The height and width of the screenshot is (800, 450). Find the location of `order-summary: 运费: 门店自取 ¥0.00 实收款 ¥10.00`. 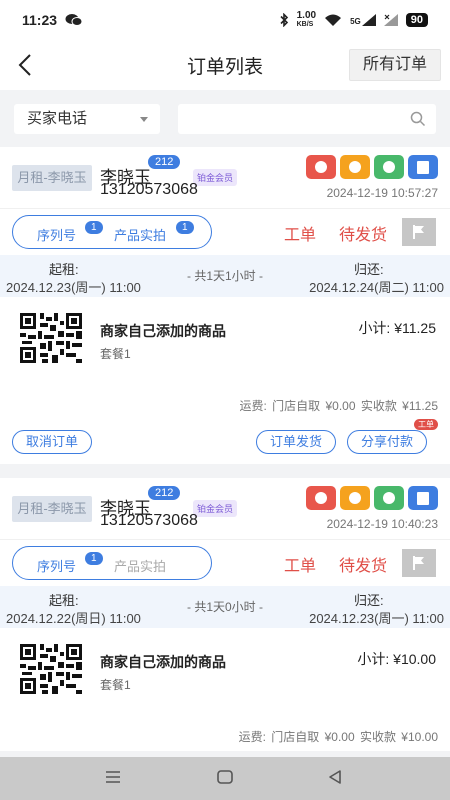

order-summary: 运费: 门店自取 ¥0.00 实收款 ¥10.00 is located at coordinates (225, 737).